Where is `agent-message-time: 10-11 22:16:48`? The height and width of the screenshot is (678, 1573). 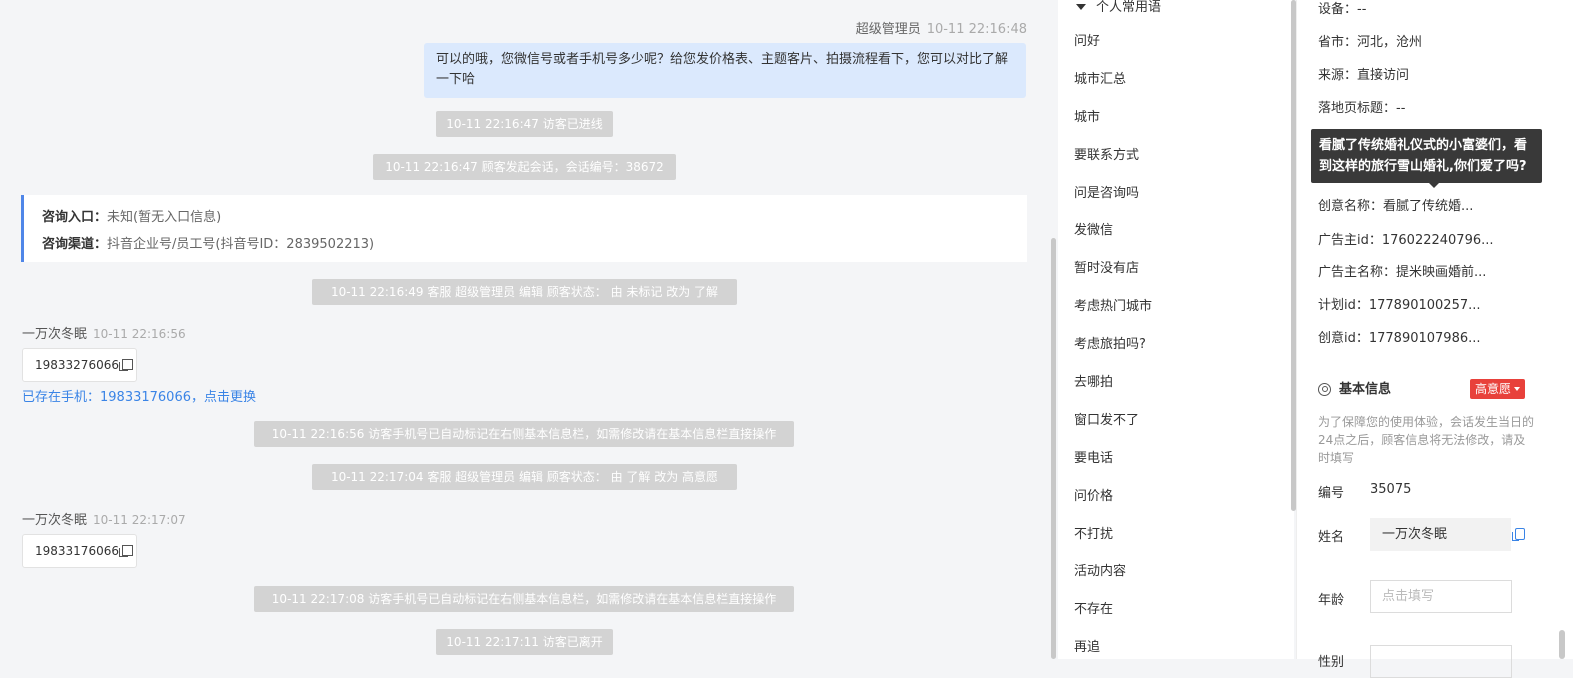
agent-message-time: 10-11 22:16:48 is located at coordinates (976, 29).